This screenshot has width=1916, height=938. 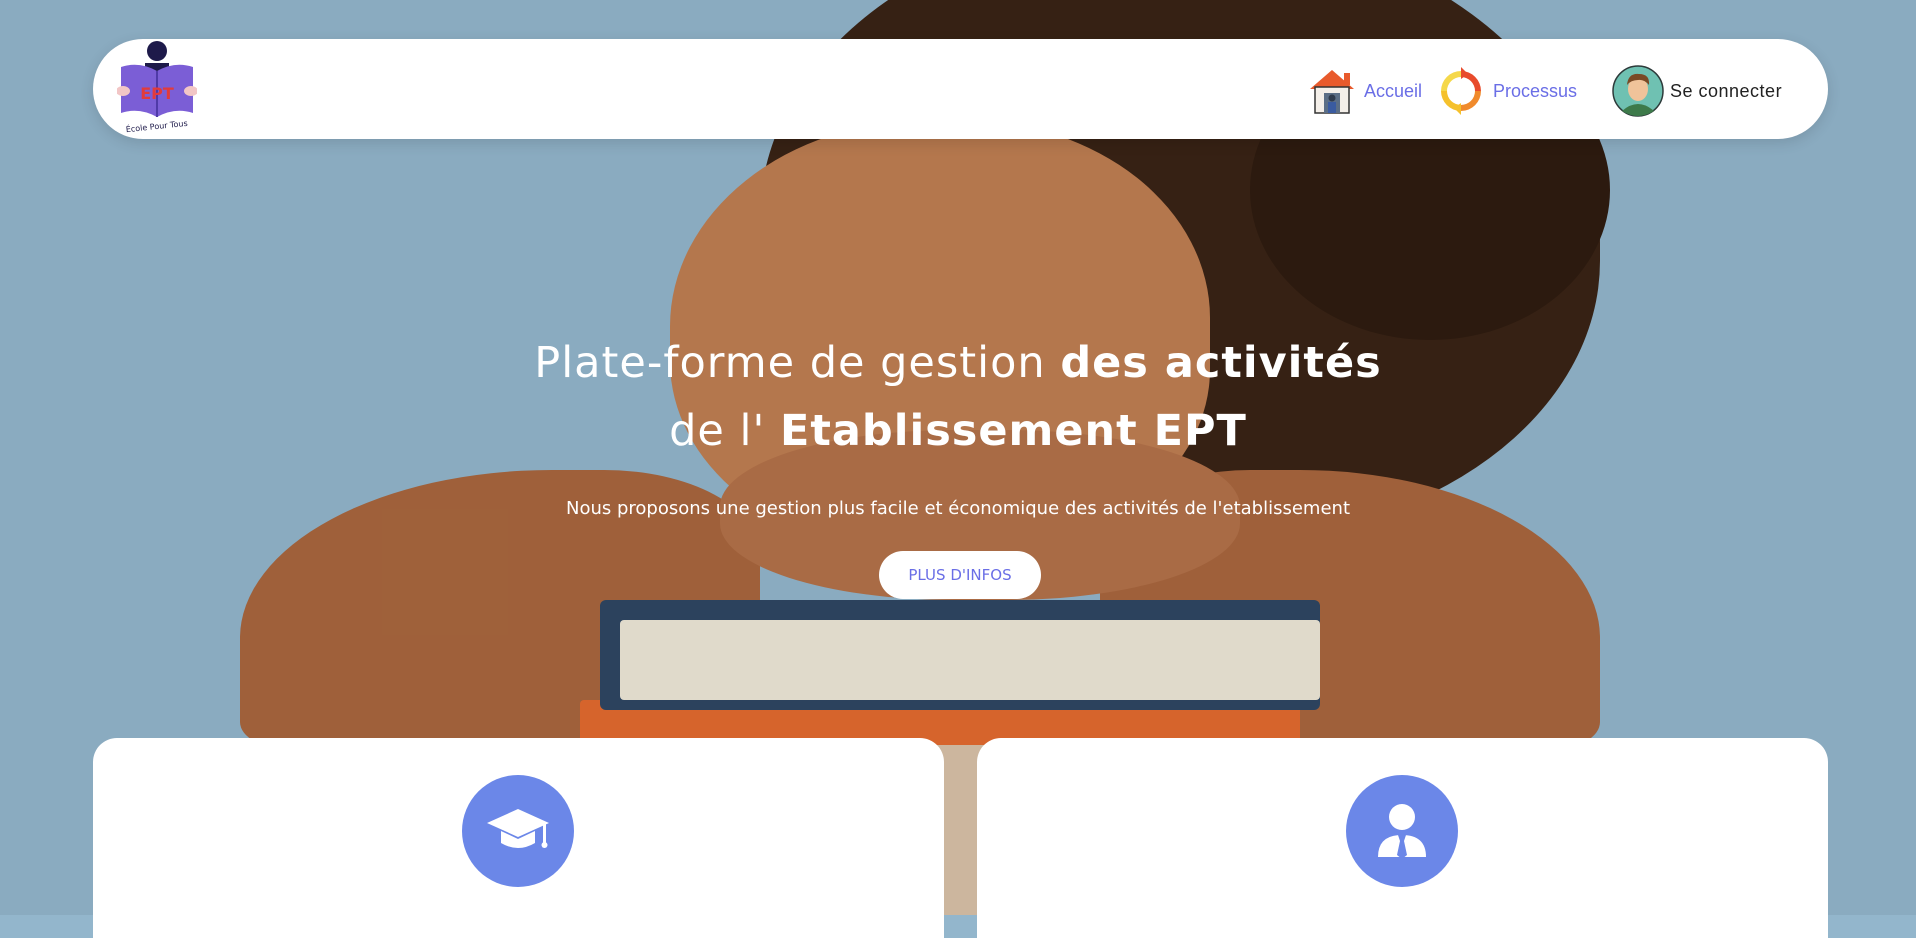 I want to click on nav-item-accueil: Accueil, so click(x=1364, y=91).